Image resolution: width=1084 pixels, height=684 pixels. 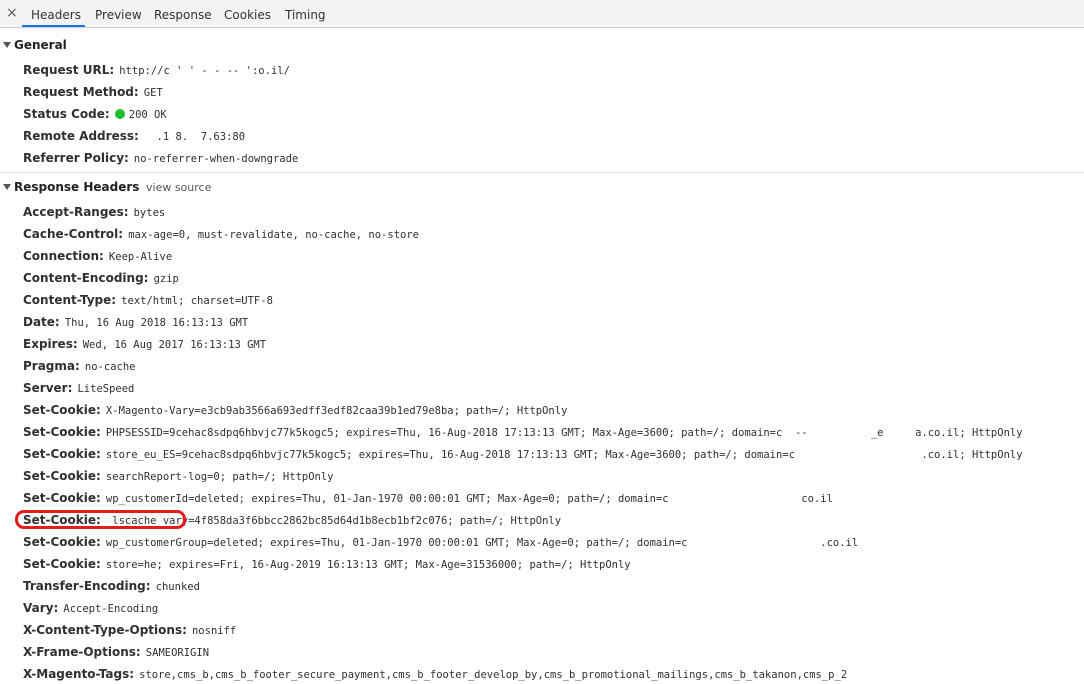 What do you see at coordinates (183, 15) in the screenshot?
I see `tab-response: Response` at bounding box center [183, 15].